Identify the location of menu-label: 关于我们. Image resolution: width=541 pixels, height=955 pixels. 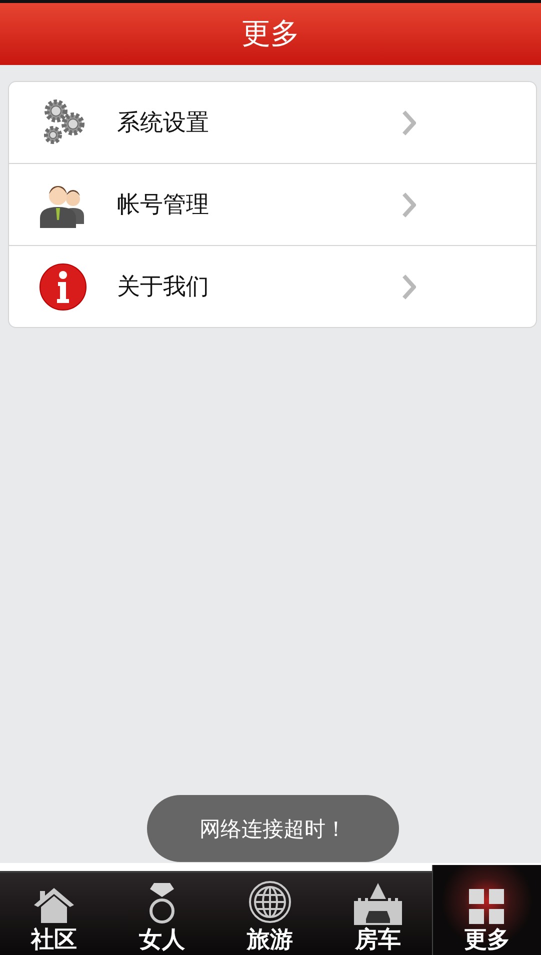
(163, 287).